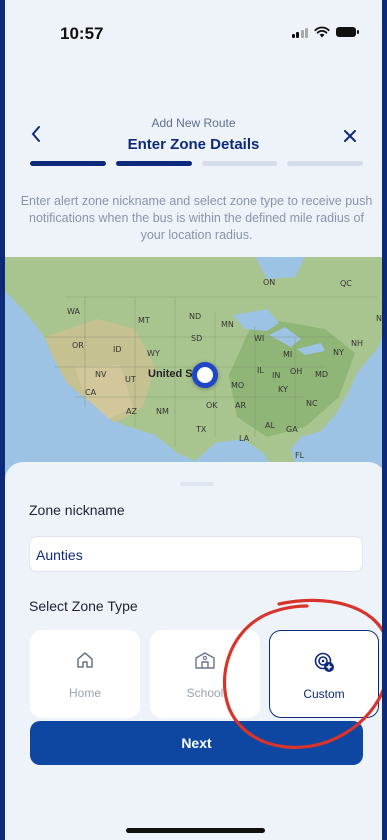 This screenshot has height=840, width=387. What do you see at coordinates (238, 385) in the screenshot?
I see `map-region-label: MO` at bounding box center [238, 385].